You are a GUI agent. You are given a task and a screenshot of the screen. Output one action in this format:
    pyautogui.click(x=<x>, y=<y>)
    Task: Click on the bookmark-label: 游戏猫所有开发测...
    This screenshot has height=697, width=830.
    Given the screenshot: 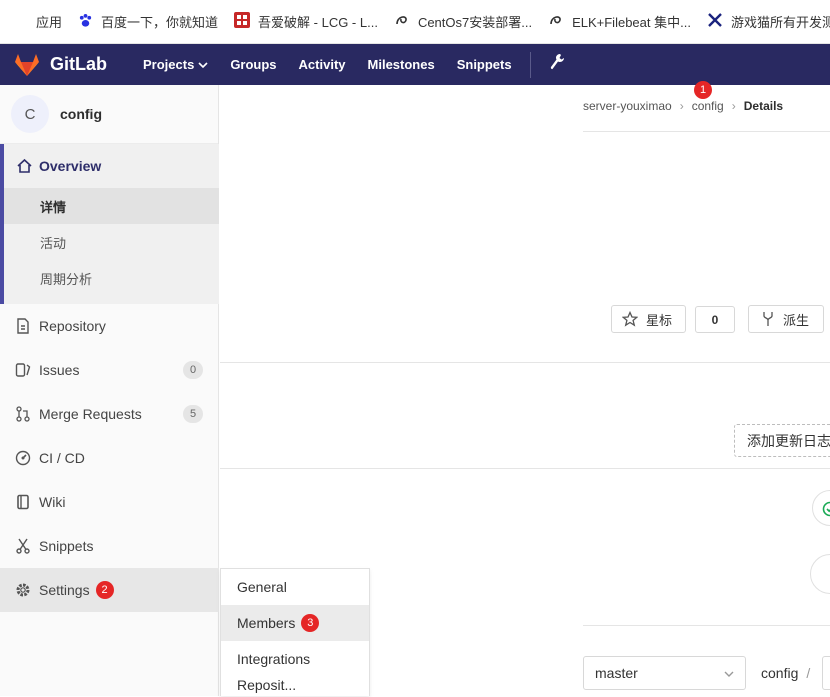 What is the action you would take?
    pyautogui.click(x=780, y=21)
    